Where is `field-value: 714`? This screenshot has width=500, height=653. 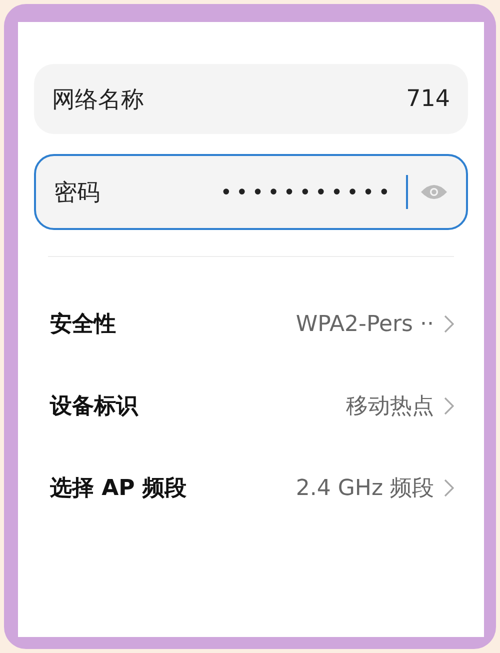 field-value: 714 is located at coordinates (428, 99).